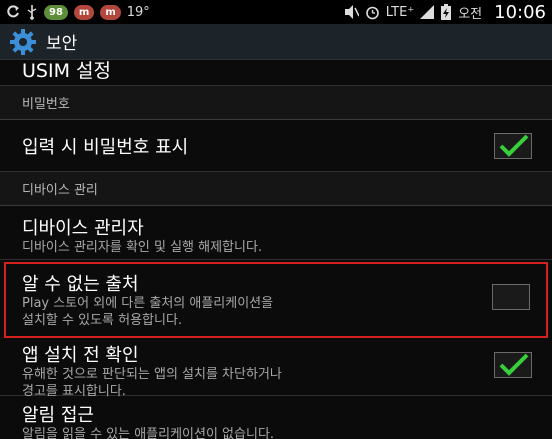  What do you see at coordinates (148, 303) in the screenshot?
I see `unknown-sources-subtitle-line1: Play 스토어 외에 다른 출처의 애플리케이션을` at bounding box center [148, 303].